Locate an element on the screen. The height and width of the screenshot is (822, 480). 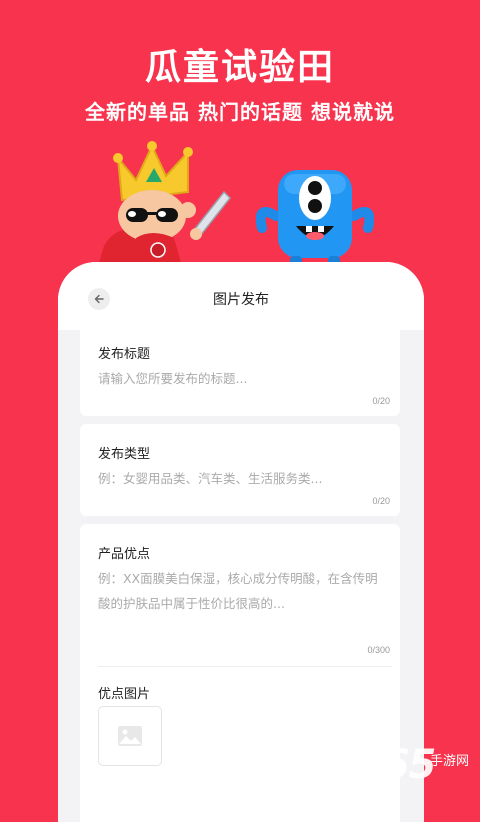
type-field-card: 发布类型 例：女婴用品类、汽车类、生活服务类... 0/20 is located at coordinates (240, 470).